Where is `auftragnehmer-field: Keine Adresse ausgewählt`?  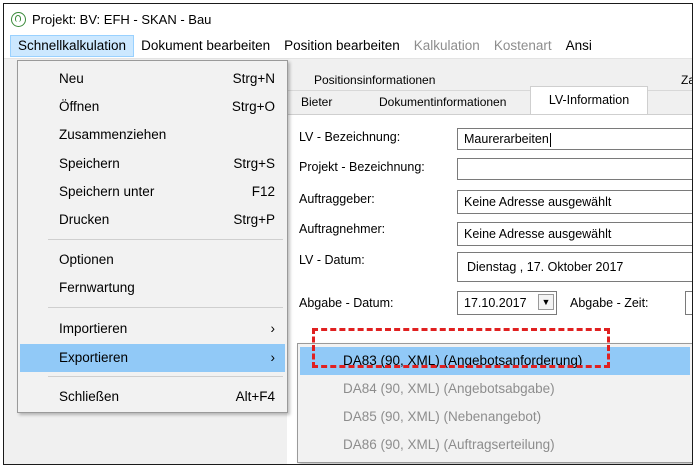 auftragnehmer-field: Keine Adresse ausgewählt is located at coordinates (574, 234).